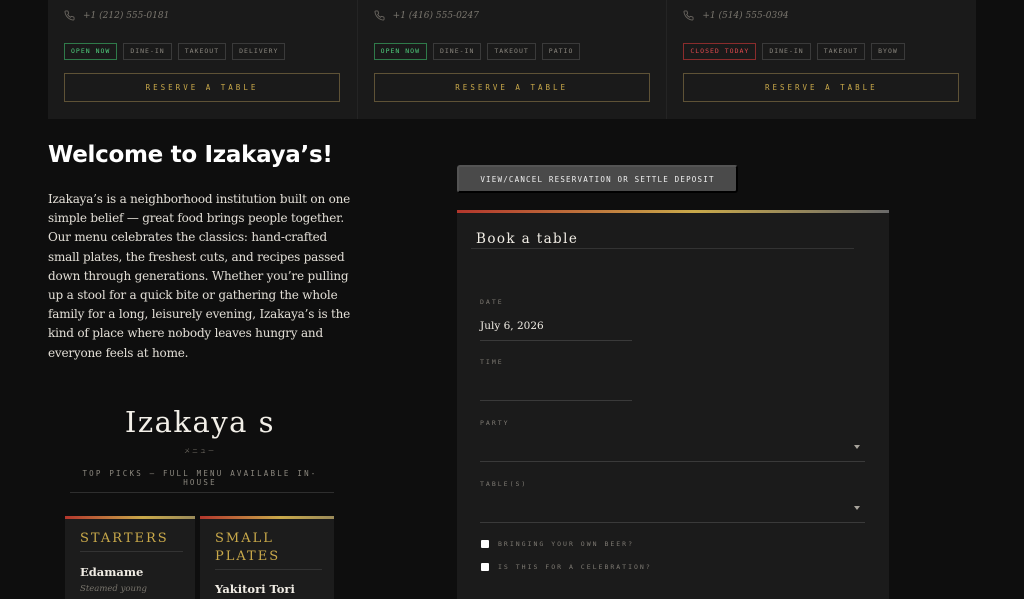 The image size is (1024, 599). I want to click on phone-number: +1 (416) 555-0247, so click(435, 15).